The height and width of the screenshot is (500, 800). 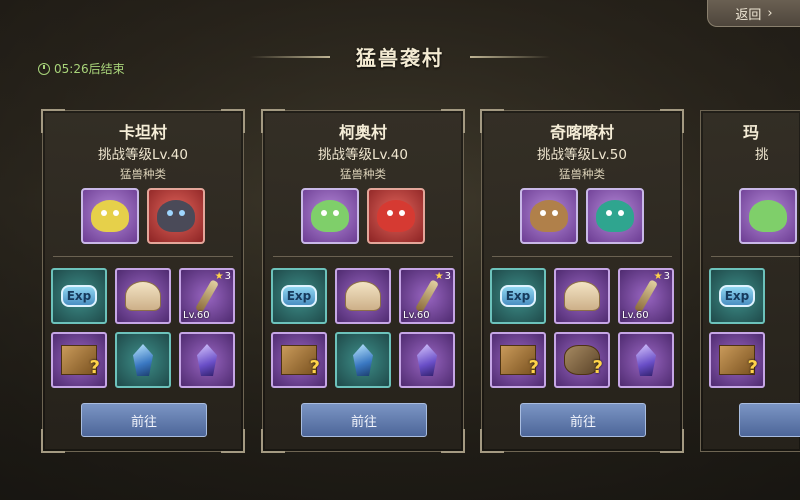 What do you see at coordinates (330, 216) in the screenshot?
I see `green-dino-beast-icon` at bounding box center [330, 216].